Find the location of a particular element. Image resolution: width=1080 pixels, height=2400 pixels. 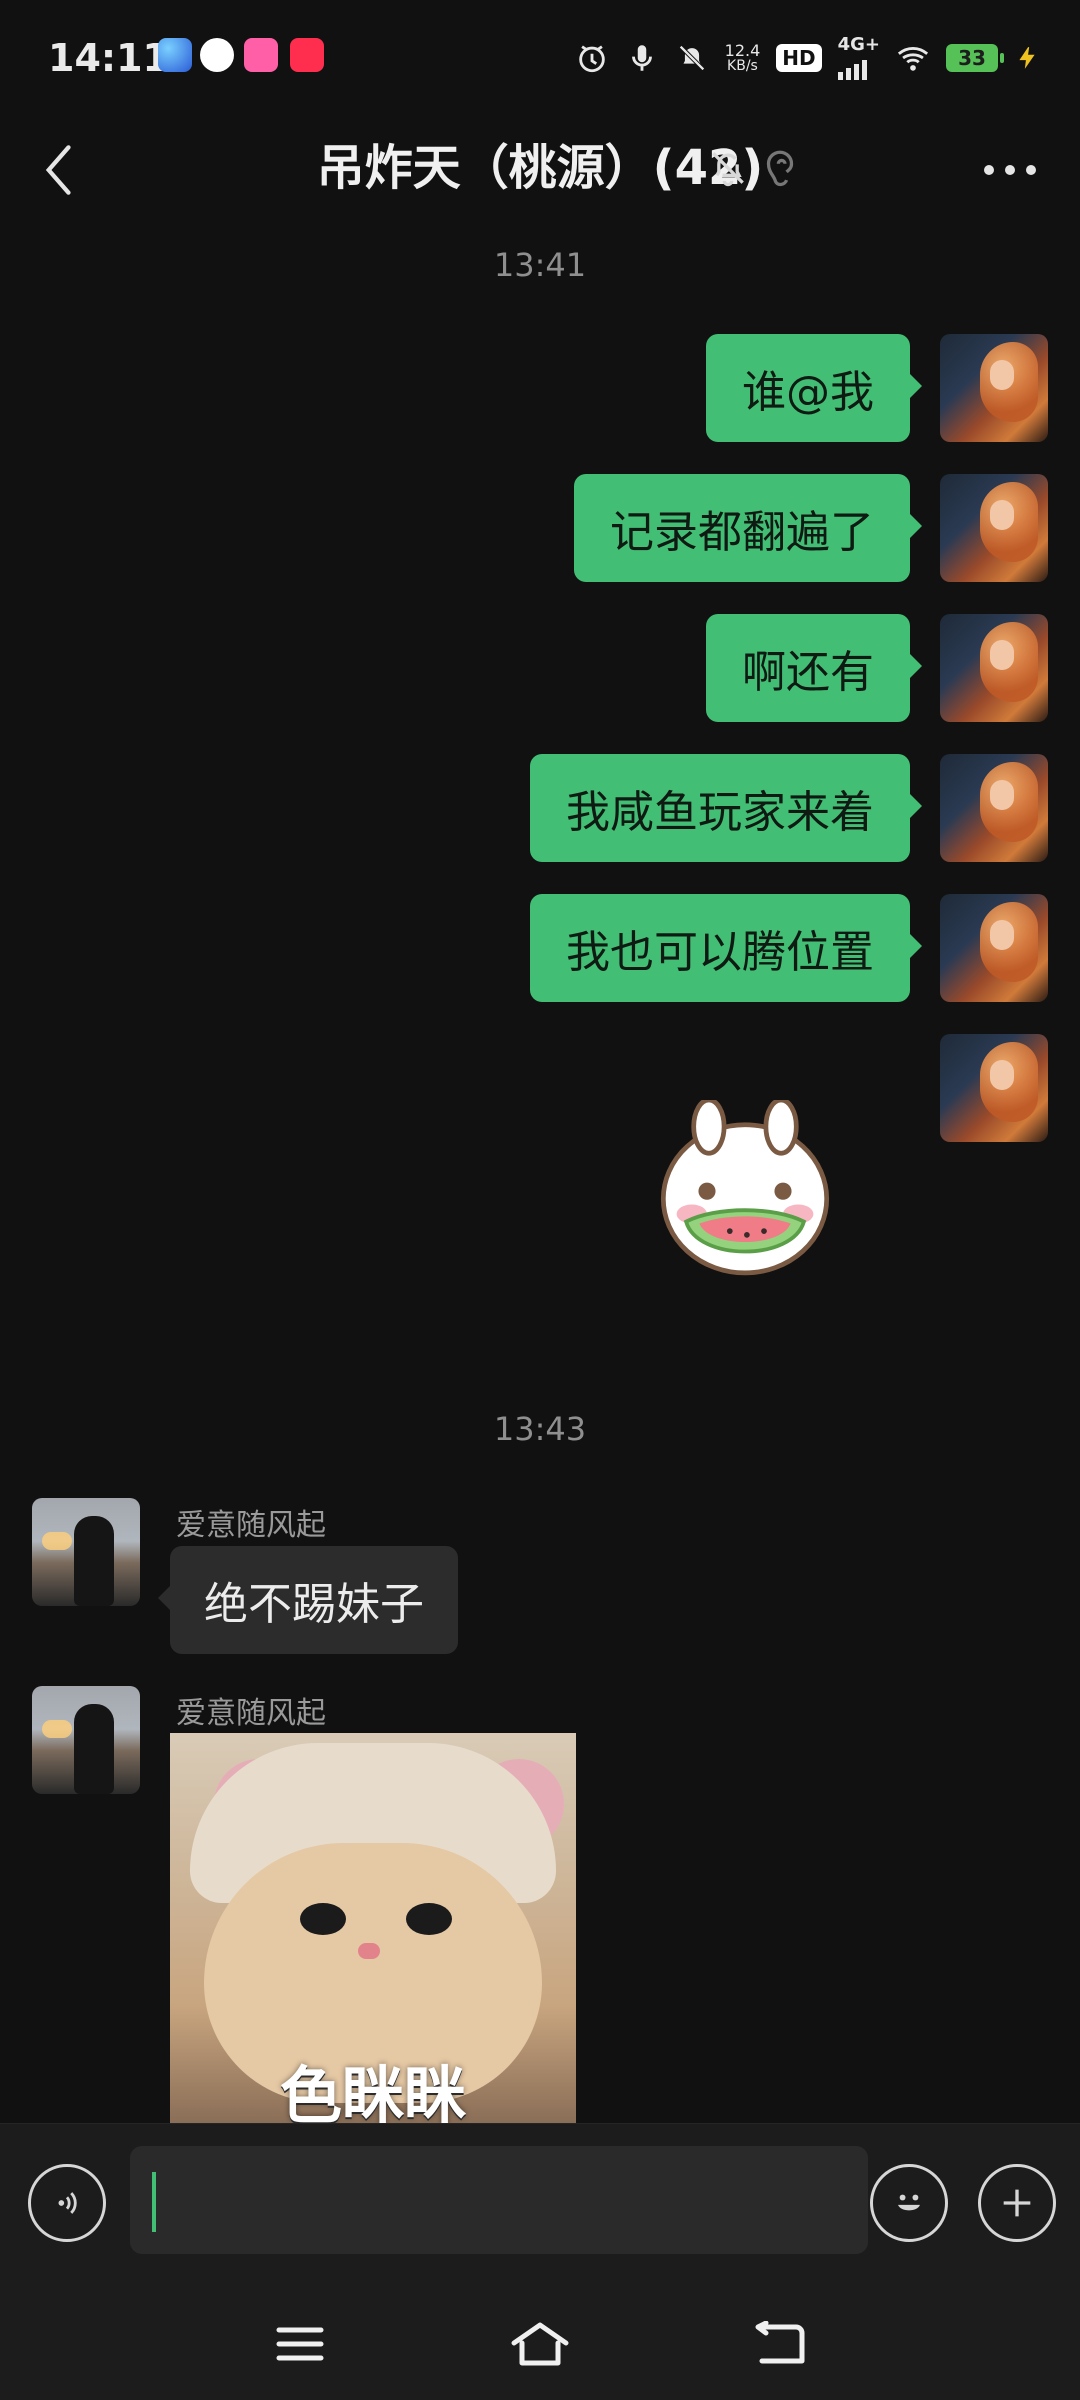

battery-indicator: 33 is located at coordinates (975, 58).